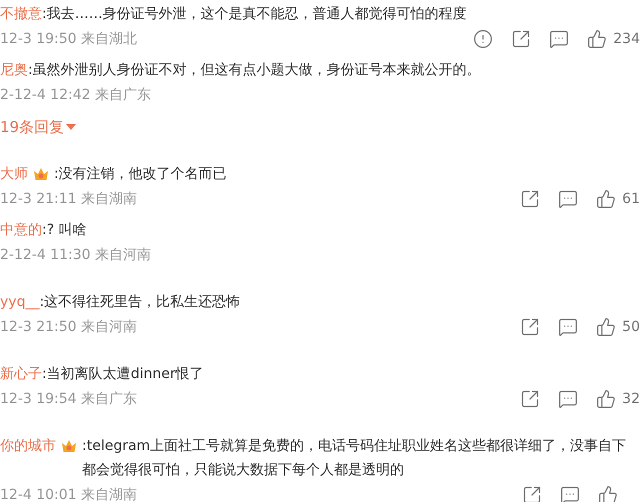 This screenshot has width=640, height=502. What do you see at coordinates (69, 399) in the screenshot?
I see `comment-meta: 12-3 19:54 来自广东` at bounding box center [69, 399].